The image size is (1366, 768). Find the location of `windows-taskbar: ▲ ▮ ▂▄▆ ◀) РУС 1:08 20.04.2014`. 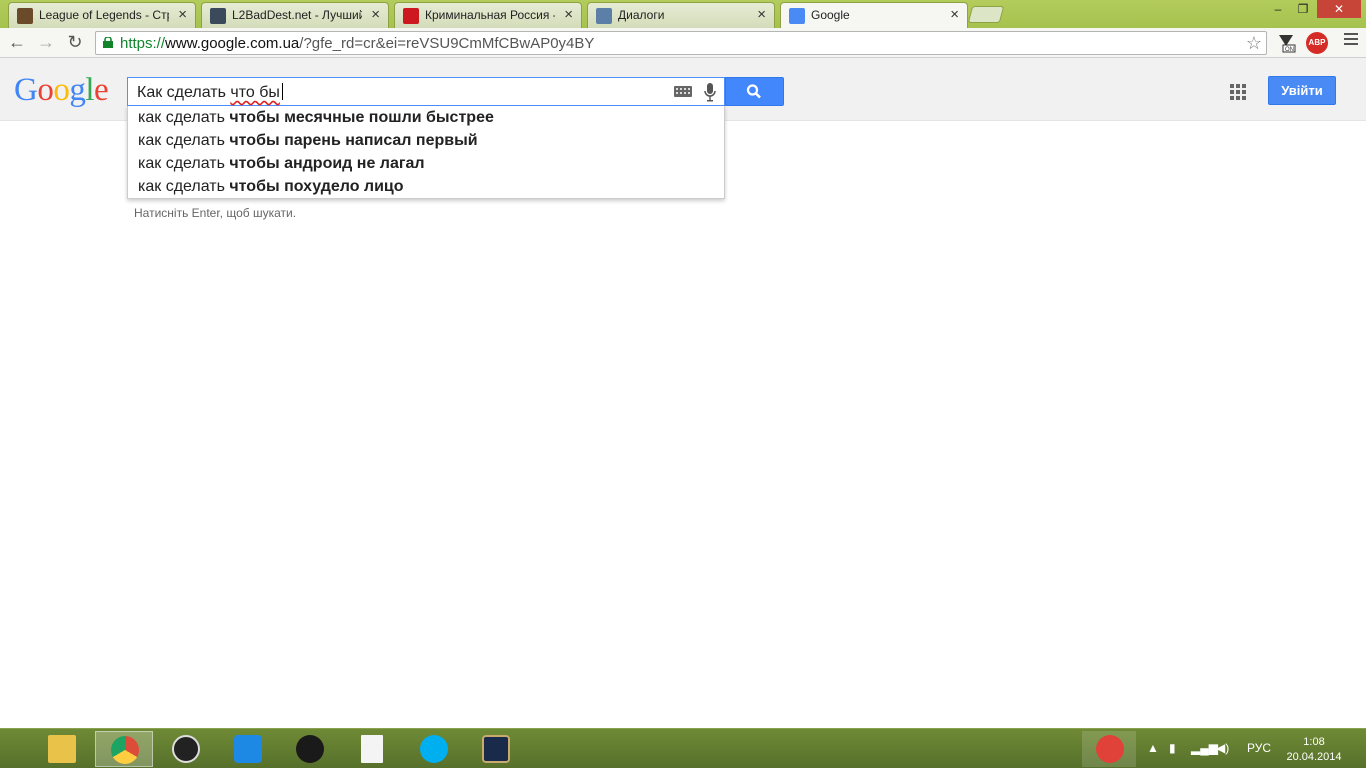

windows-taskbar: ▲ ▮ ▂▄▆ ◀) РУС 1:08 20.04.2014 is located at coordinates (683, 748).